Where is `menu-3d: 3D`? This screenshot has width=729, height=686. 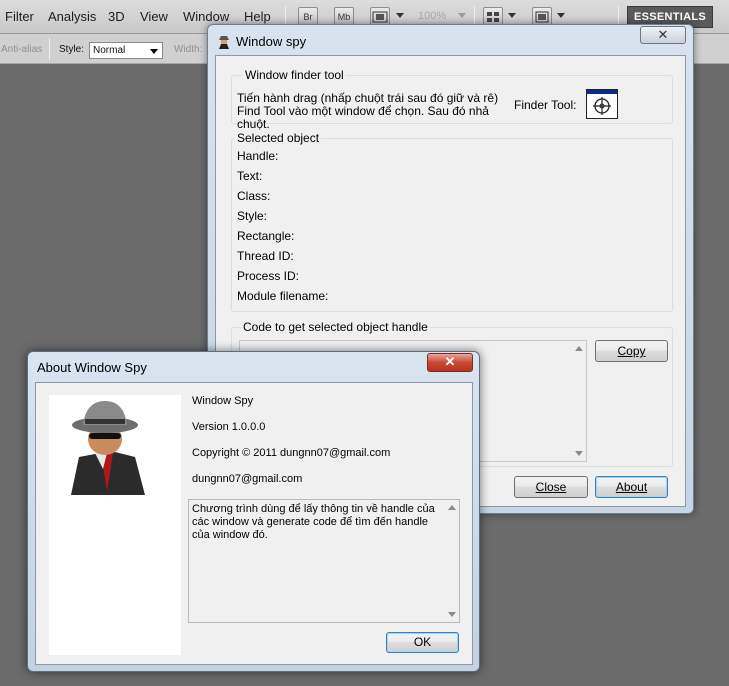 menu-3d: 3D is located at coordinates (116, 16).